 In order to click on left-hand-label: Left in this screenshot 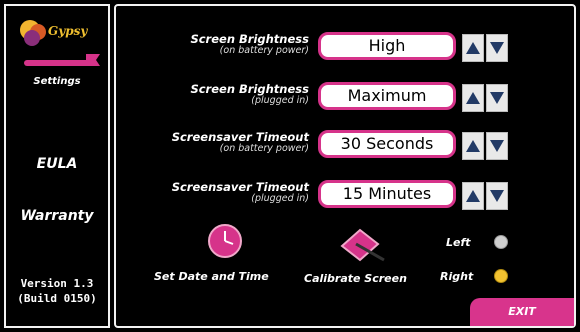, I will do `click(458, 242)`.